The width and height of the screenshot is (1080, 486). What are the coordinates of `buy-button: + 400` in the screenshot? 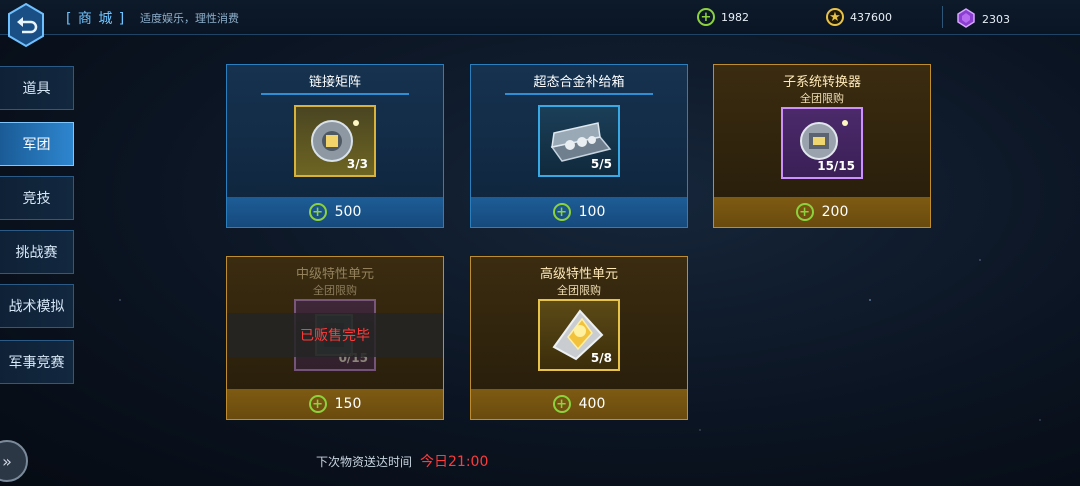 It's located at (579, 404).